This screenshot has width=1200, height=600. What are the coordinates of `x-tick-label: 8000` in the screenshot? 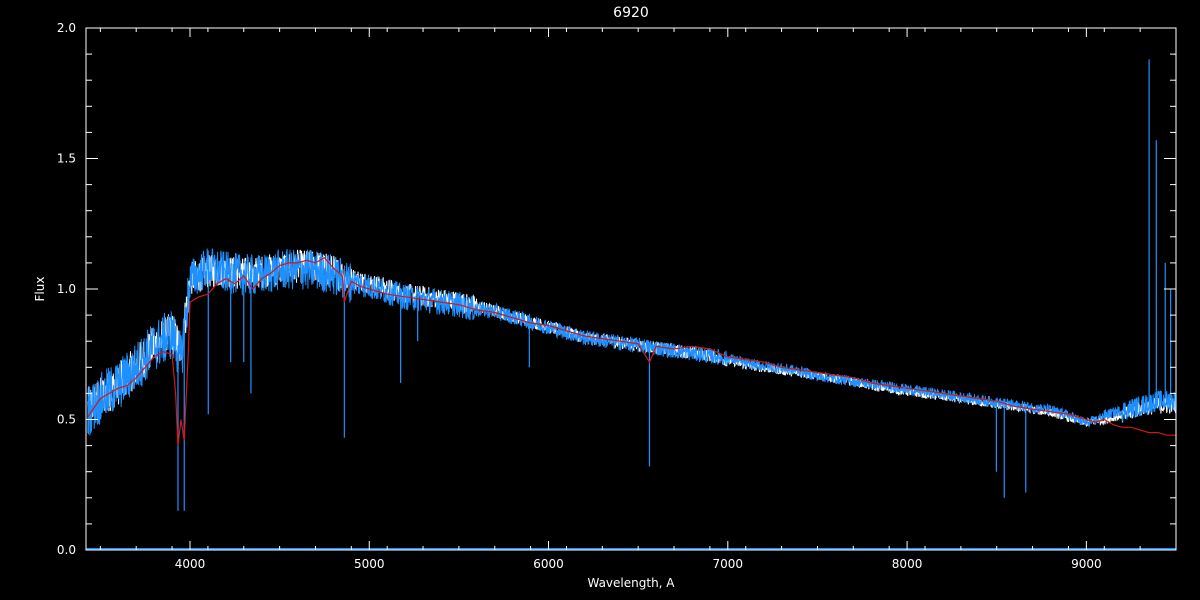 It's located at (907, 564).